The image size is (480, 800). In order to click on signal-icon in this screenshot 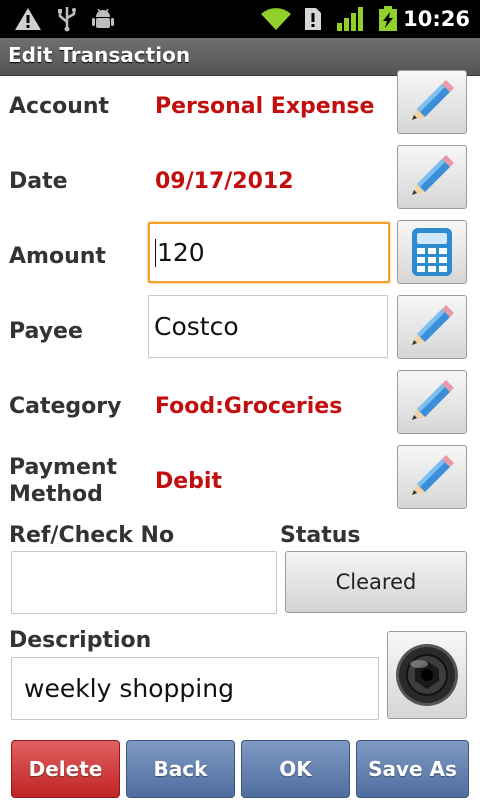, I will do `click(350, 19)`.